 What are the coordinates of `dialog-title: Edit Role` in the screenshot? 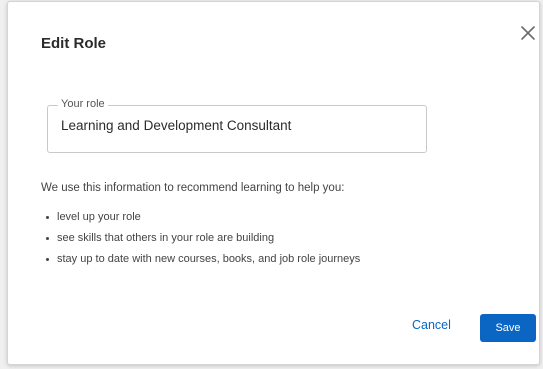 It's located at (74, 43).